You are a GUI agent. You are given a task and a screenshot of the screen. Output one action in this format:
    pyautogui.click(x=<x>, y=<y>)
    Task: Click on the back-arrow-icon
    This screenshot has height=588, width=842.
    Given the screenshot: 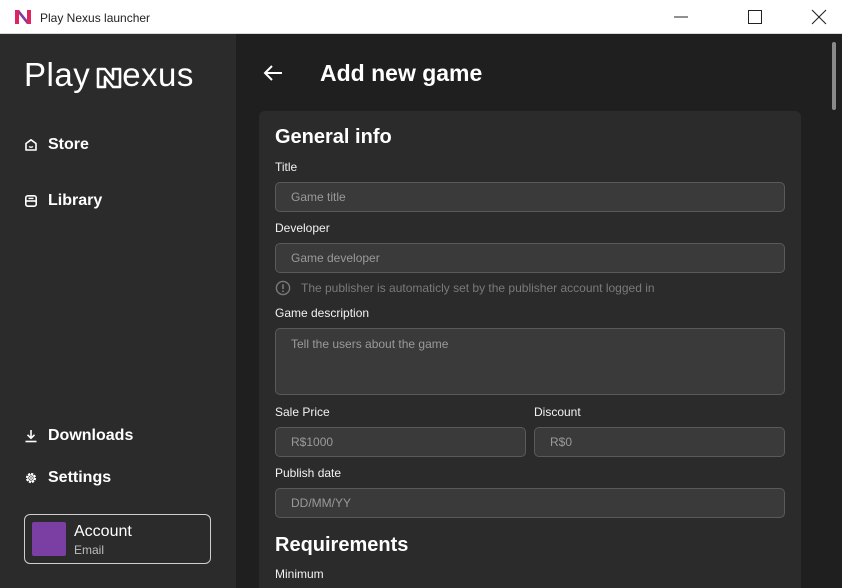 What is the action you would take?
    pyautogui.click(x=273, y=73)
    